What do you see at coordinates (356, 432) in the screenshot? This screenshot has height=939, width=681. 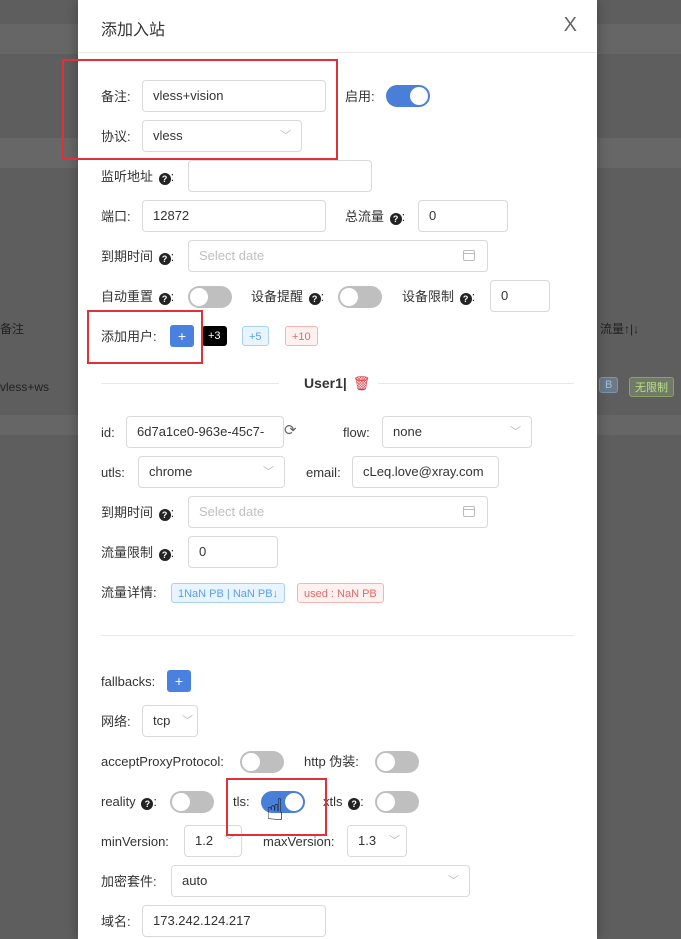 I see `flow-label: flow:` at bounding box center [356, 432].